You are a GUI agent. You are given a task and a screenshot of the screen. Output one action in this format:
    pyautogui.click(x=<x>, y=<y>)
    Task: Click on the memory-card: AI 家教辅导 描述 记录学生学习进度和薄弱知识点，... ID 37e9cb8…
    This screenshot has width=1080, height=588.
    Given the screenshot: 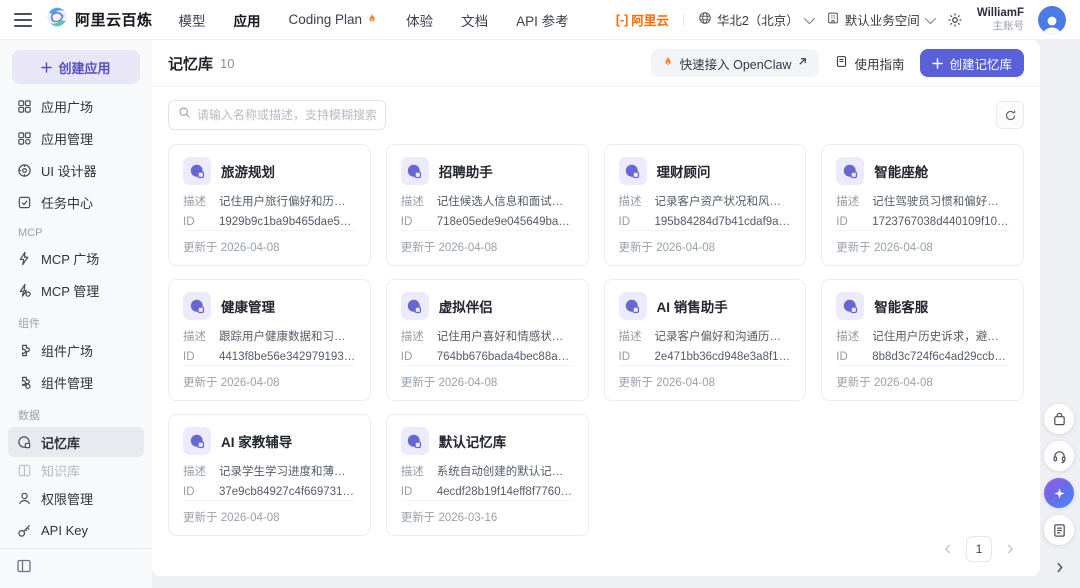 What is the action you would take?
    pyautogui.click(x=269, y=475)
    